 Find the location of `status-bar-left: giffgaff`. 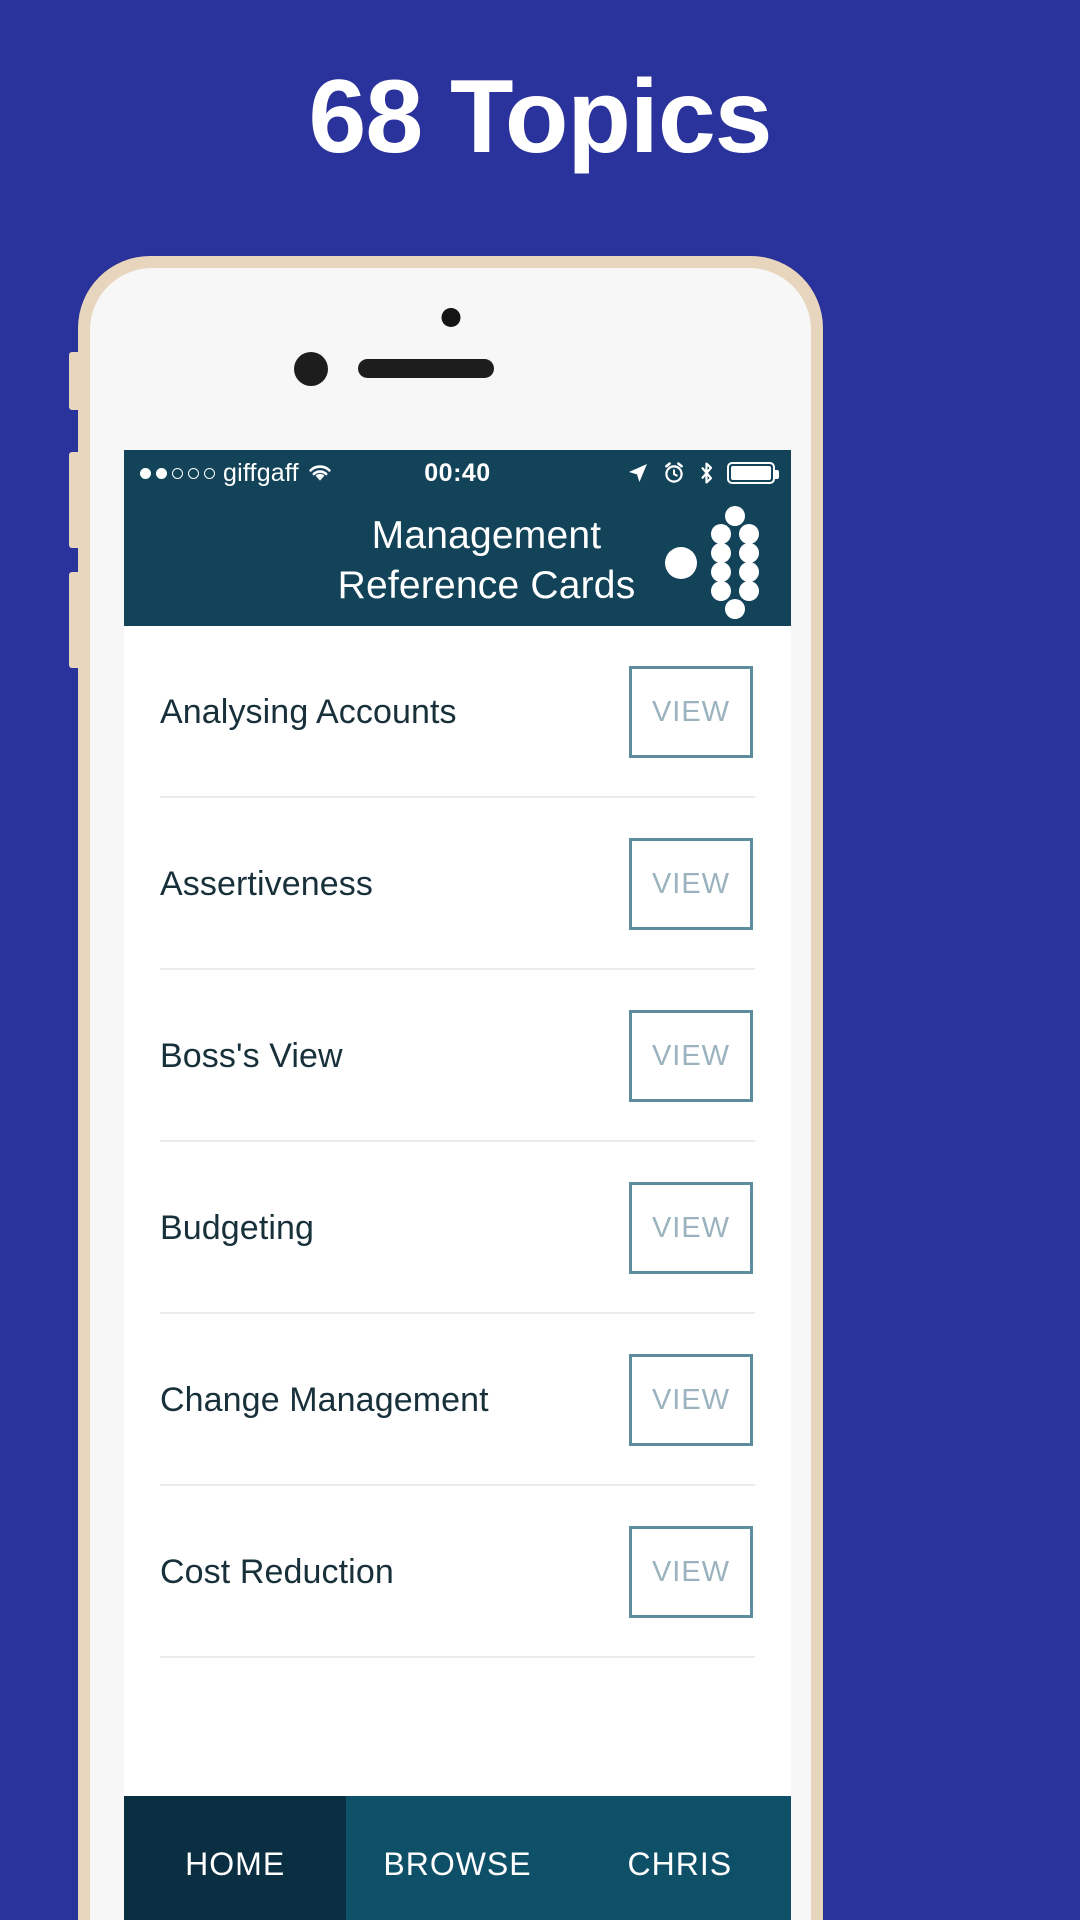

status-bar-left: giffgaff is located at coordinates (236, 473).